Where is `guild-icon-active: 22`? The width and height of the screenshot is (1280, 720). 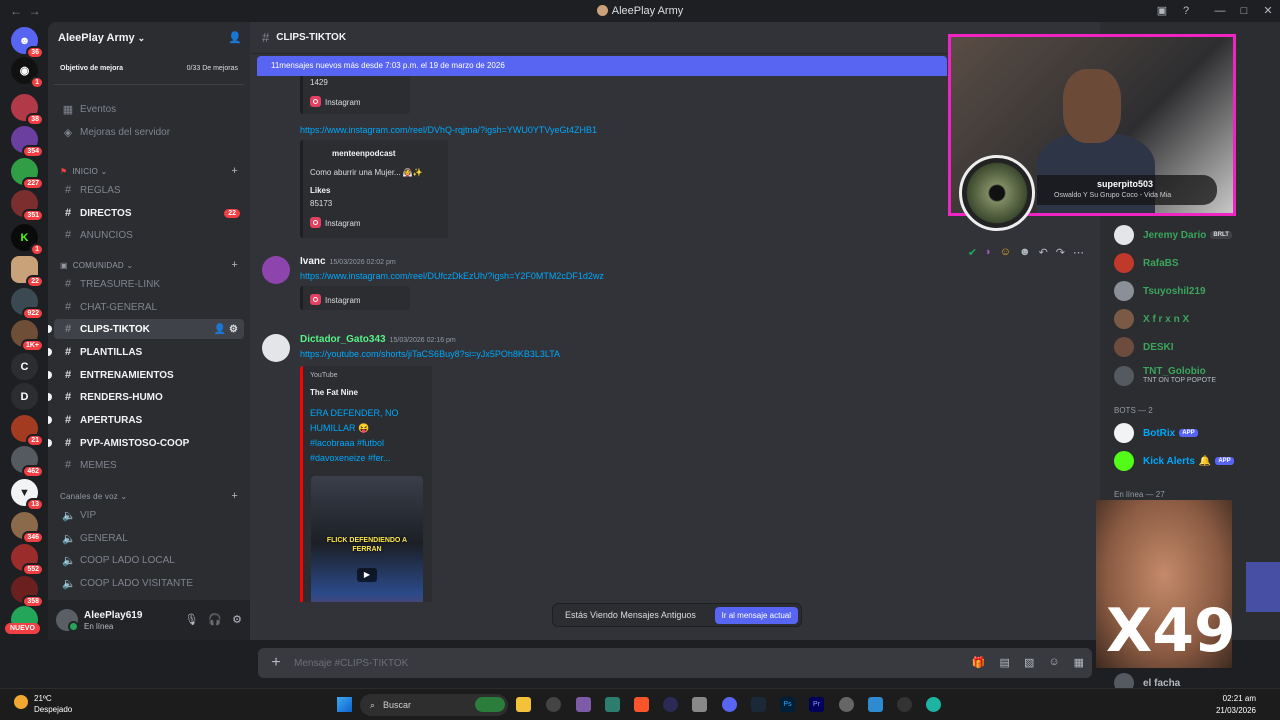
guild-icon-active: 22 is located at coordinates (27, 272).